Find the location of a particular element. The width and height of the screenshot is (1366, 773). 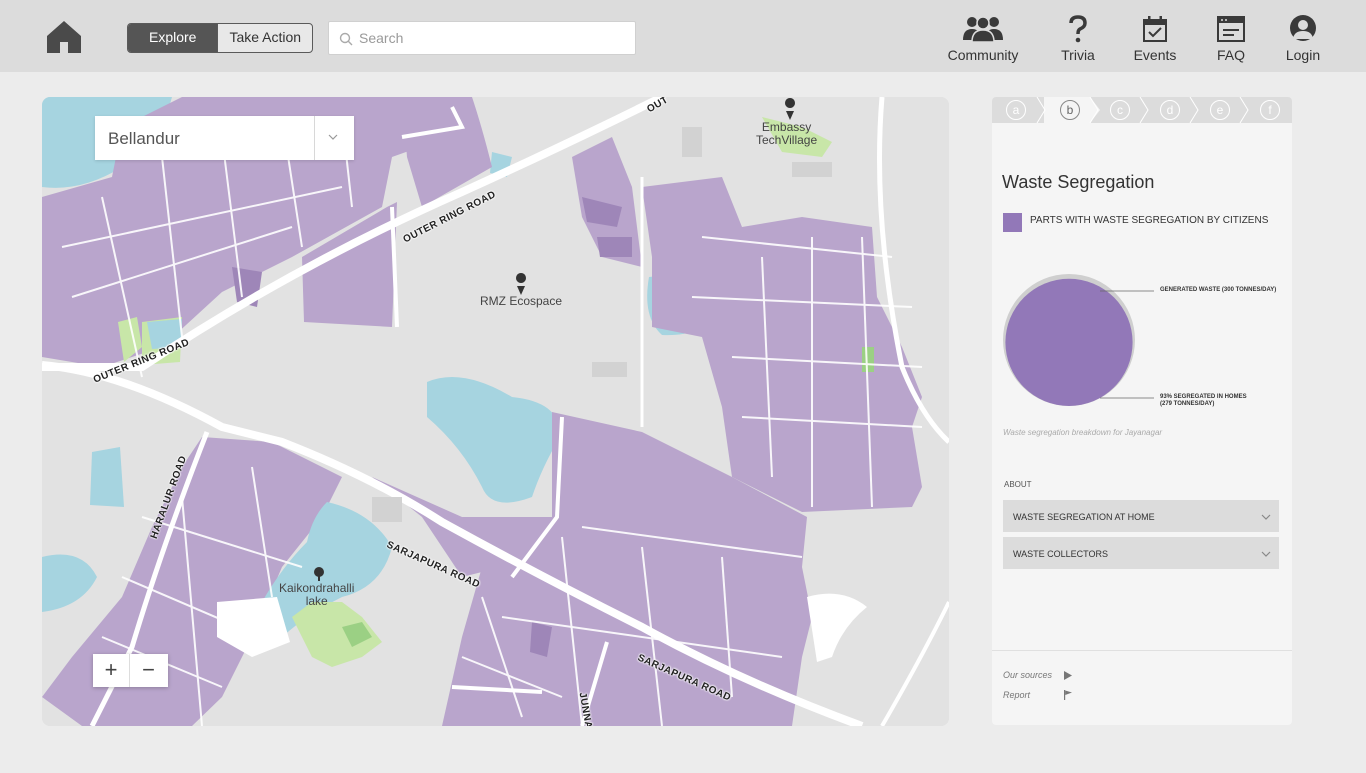

tab-strip is located at coordinates (1142, 110).